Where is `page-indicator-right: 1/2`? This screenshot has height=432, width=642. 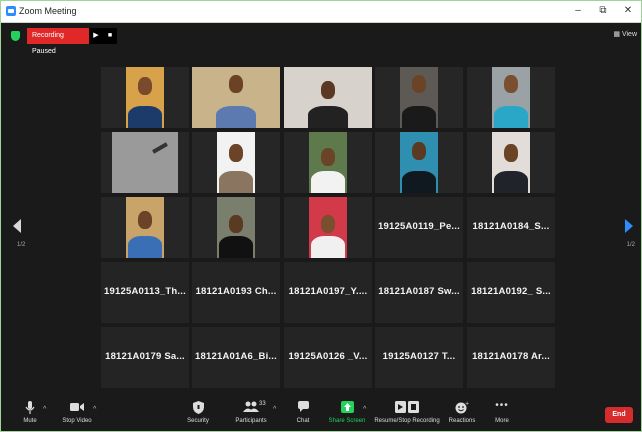
page-indicator-right: 1/2 is located at coordinates (630, 245).